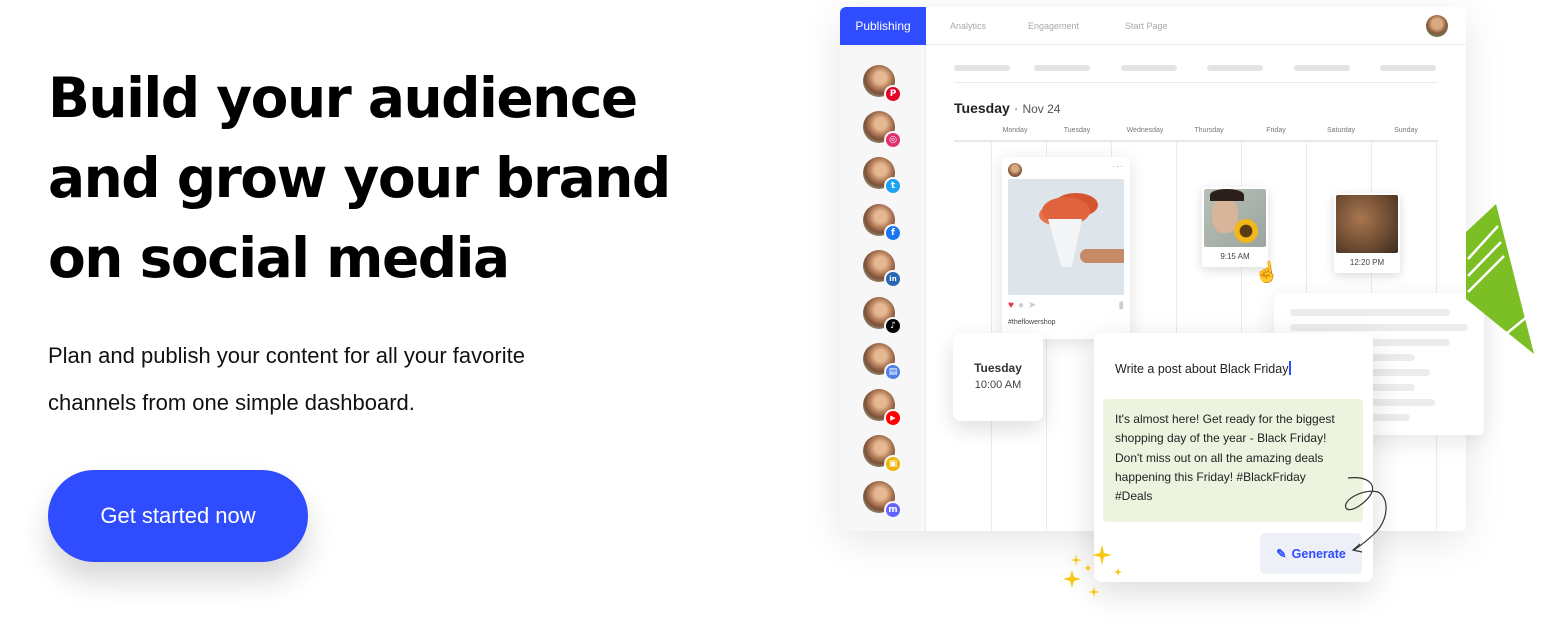 The height and width of the screenshot is (626, 1554). Describe the element at coordinates (1053, 26) in the screenshot. I see `tab-engagement: Engagement` at that location.